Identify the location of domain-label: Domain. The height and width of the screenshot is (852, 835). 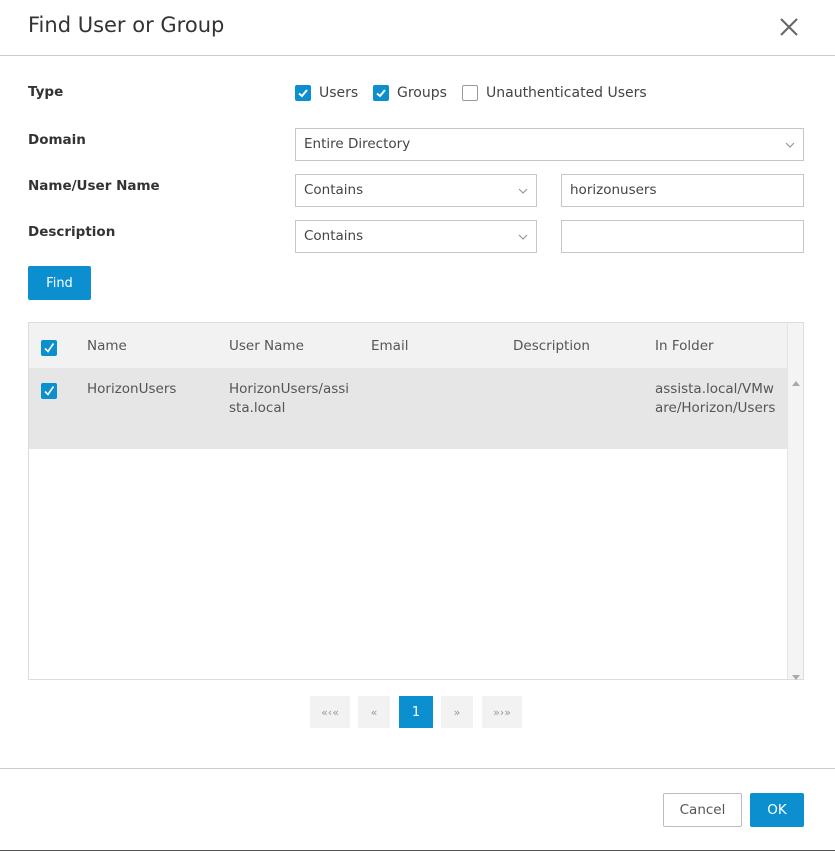
(57, 140).